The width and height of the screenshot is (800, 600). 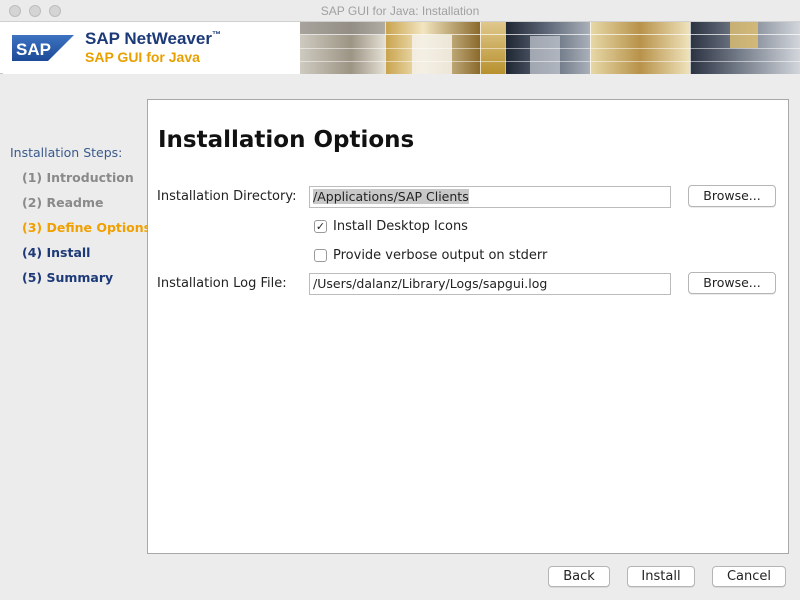 I want to click on install-dir-value: /Applications/SAP Clients, so click(x=391, y=196).